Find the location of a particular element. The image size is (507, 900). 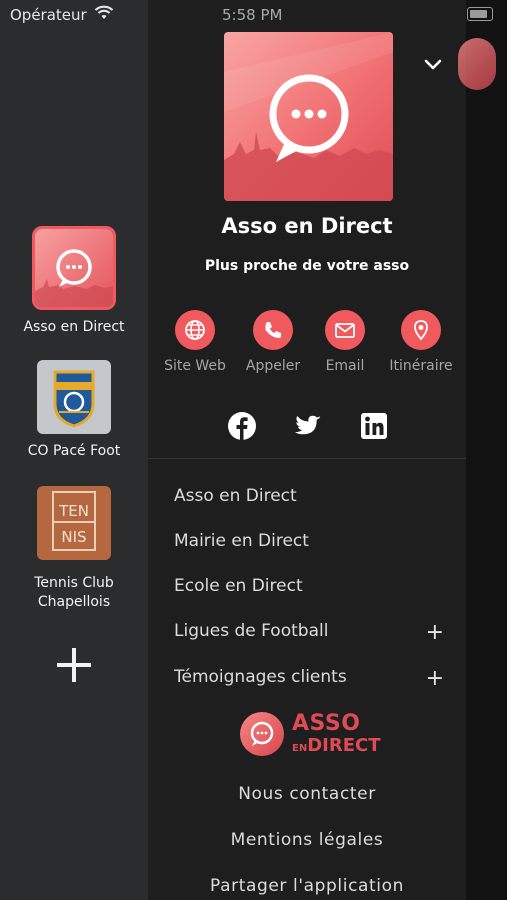

underlying-screen is located at coordinates (486, 450).